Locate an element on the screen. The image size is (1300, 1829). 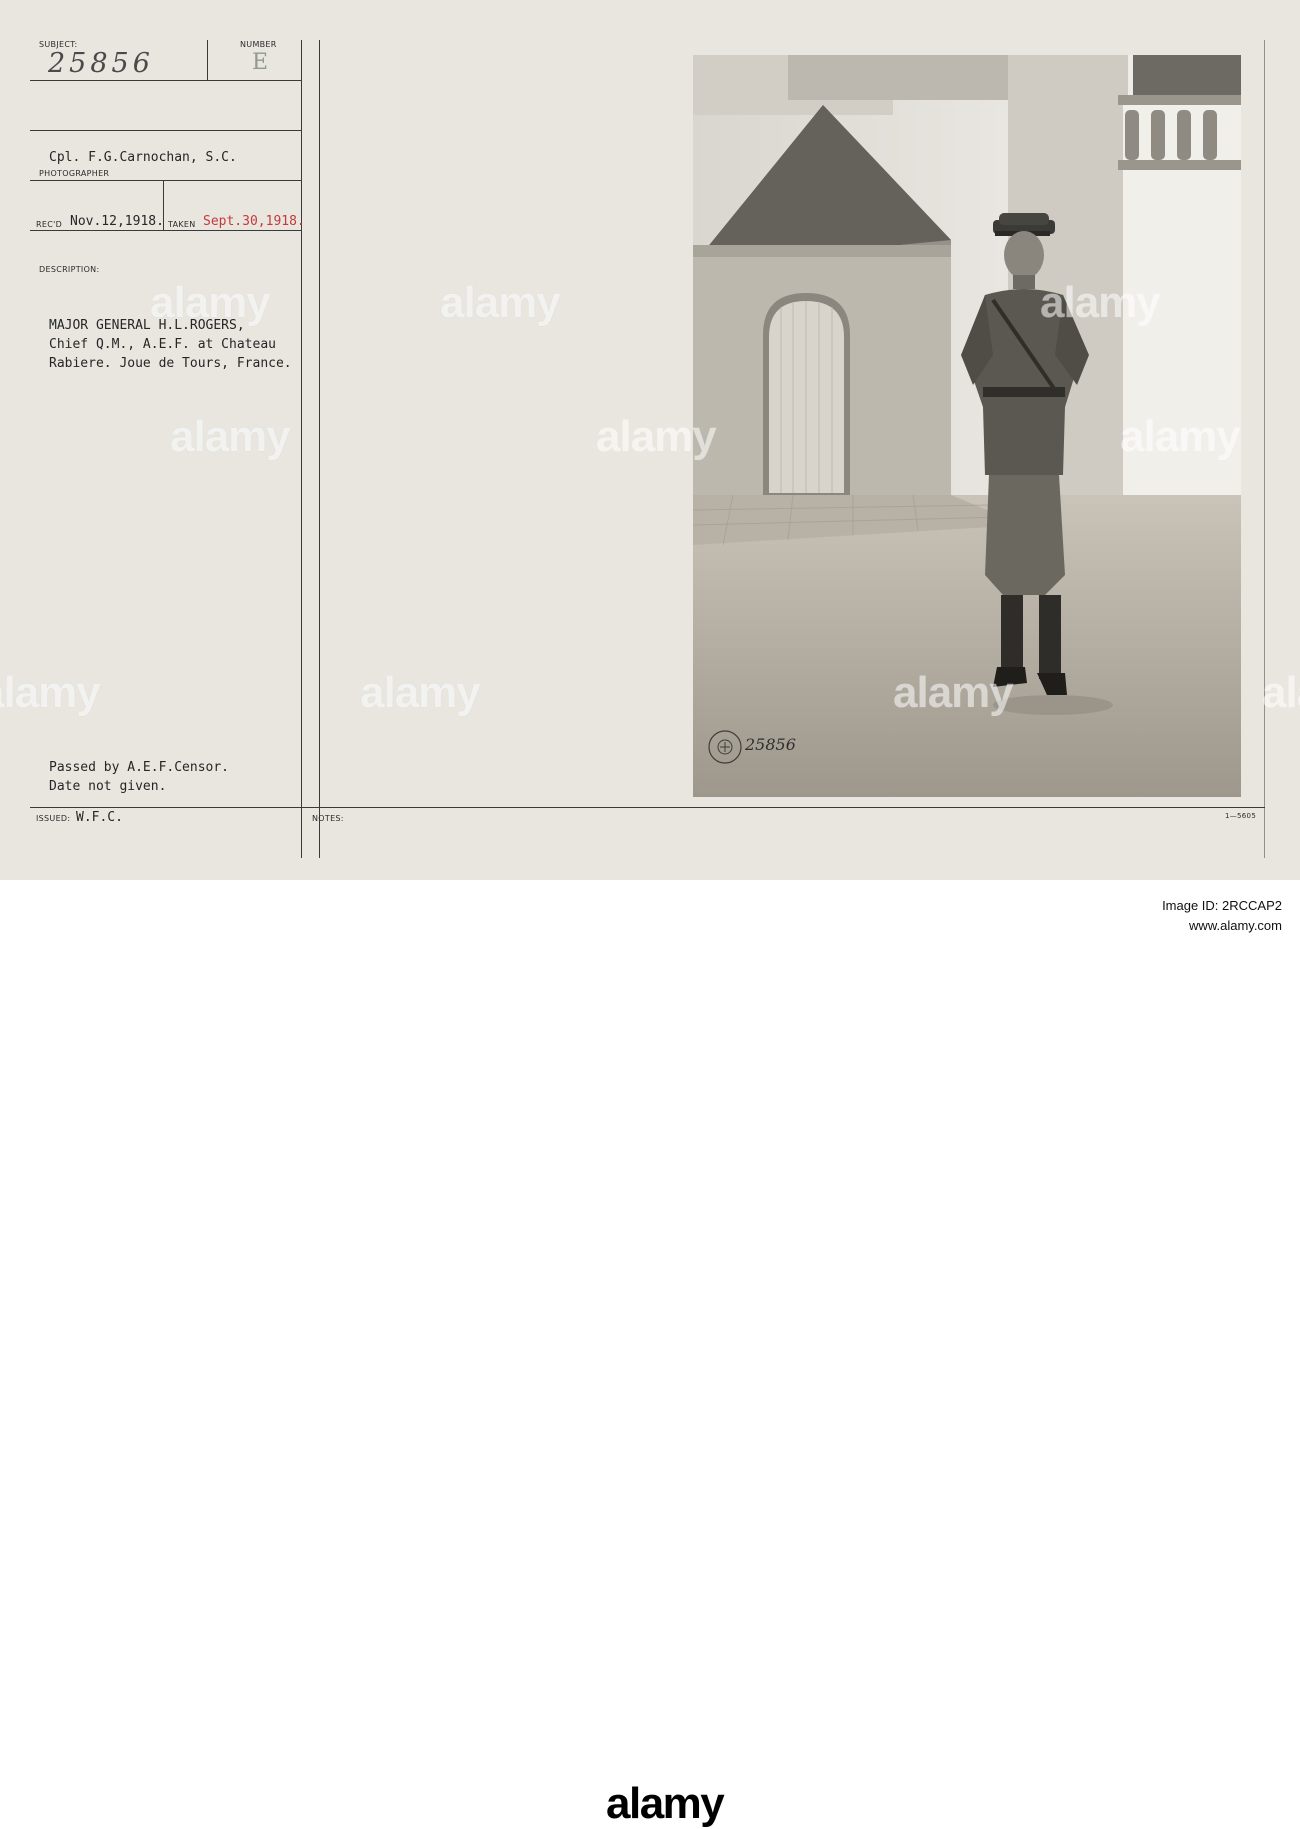
watermark-2: alamy is located at coordinates (500, 302).